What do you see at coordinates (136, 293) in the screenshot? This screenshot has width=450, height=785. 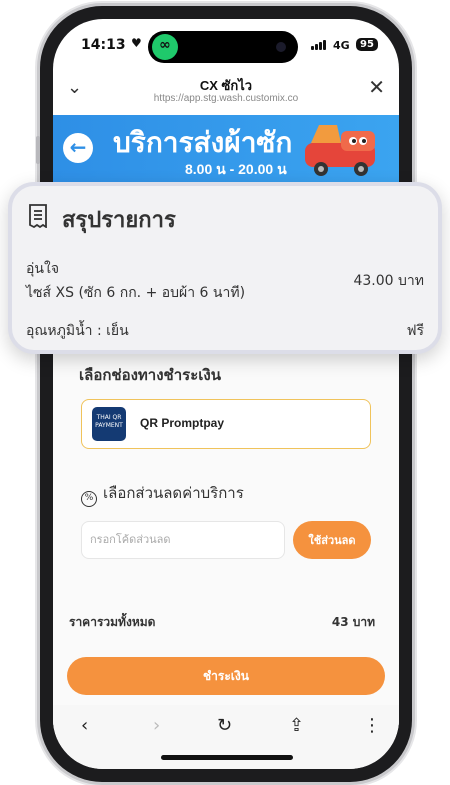 I see `item-description: ไซส์ XS (ซัก 6 กก. + อบผ้า 6 นาที)` at bounding box center [136, 293].